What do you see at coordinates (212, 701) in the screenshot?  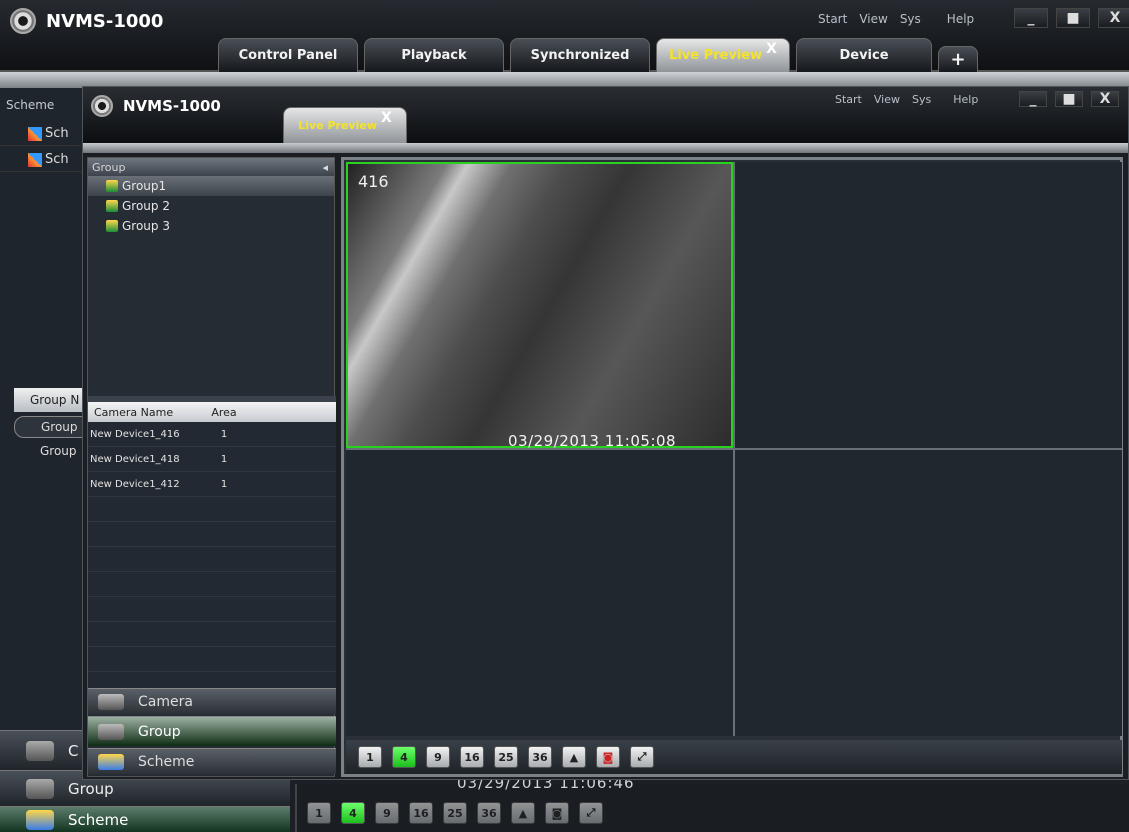 I see `inner-category-camera: Camera` at bounding box center [212, 701].